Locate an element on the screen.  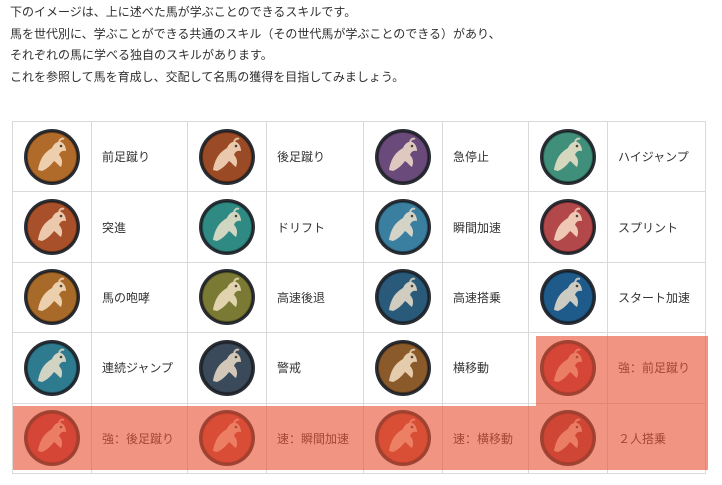
horse-sidestep-icon is located at coordinates (403, 368).